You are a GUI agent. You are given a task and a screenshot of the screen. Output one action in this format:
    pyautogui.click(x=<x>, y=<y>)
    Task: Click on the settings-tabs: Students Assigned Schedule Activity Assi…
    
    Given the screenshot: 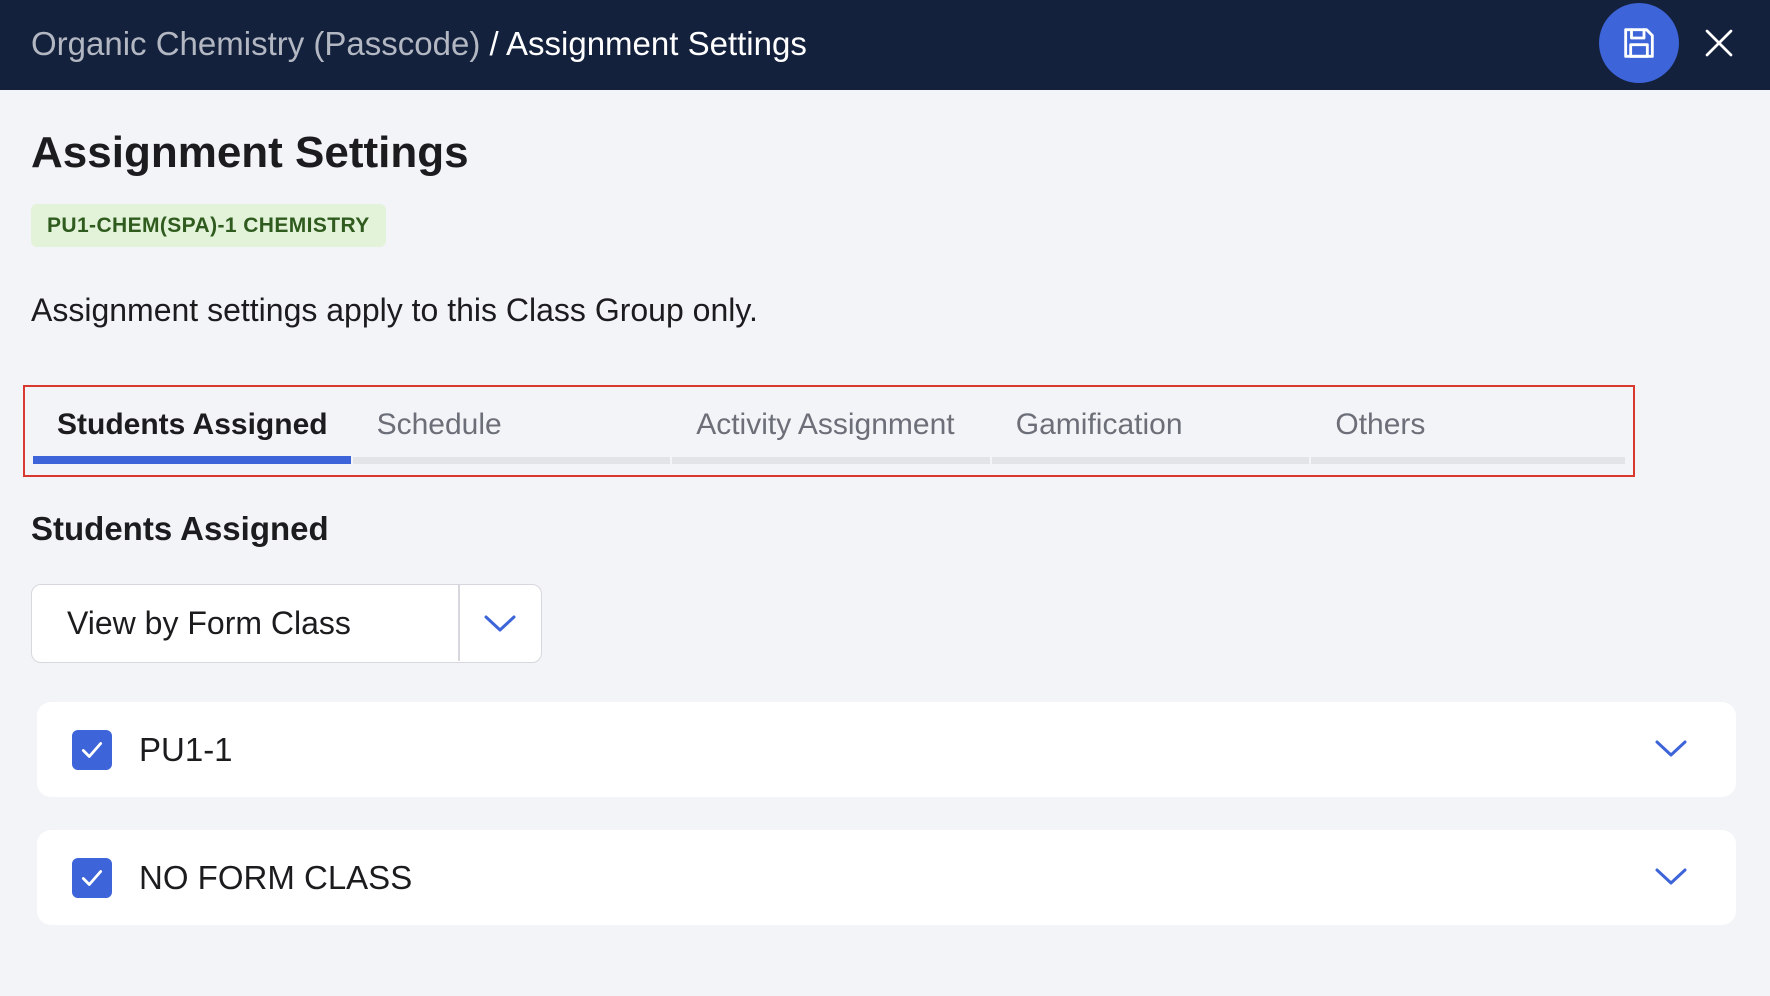 What is the action you would take?
    pyautogui.click(x=830, y=431)
    